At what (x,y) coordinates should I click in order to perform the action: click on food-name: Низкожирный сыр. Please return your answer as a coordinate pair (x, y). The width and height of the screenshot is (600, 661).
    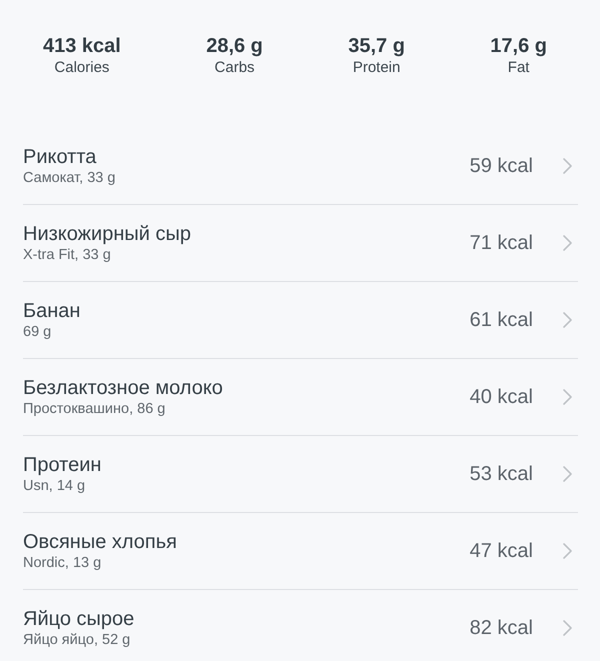
    Looking at the image, I should click on (107, 234).